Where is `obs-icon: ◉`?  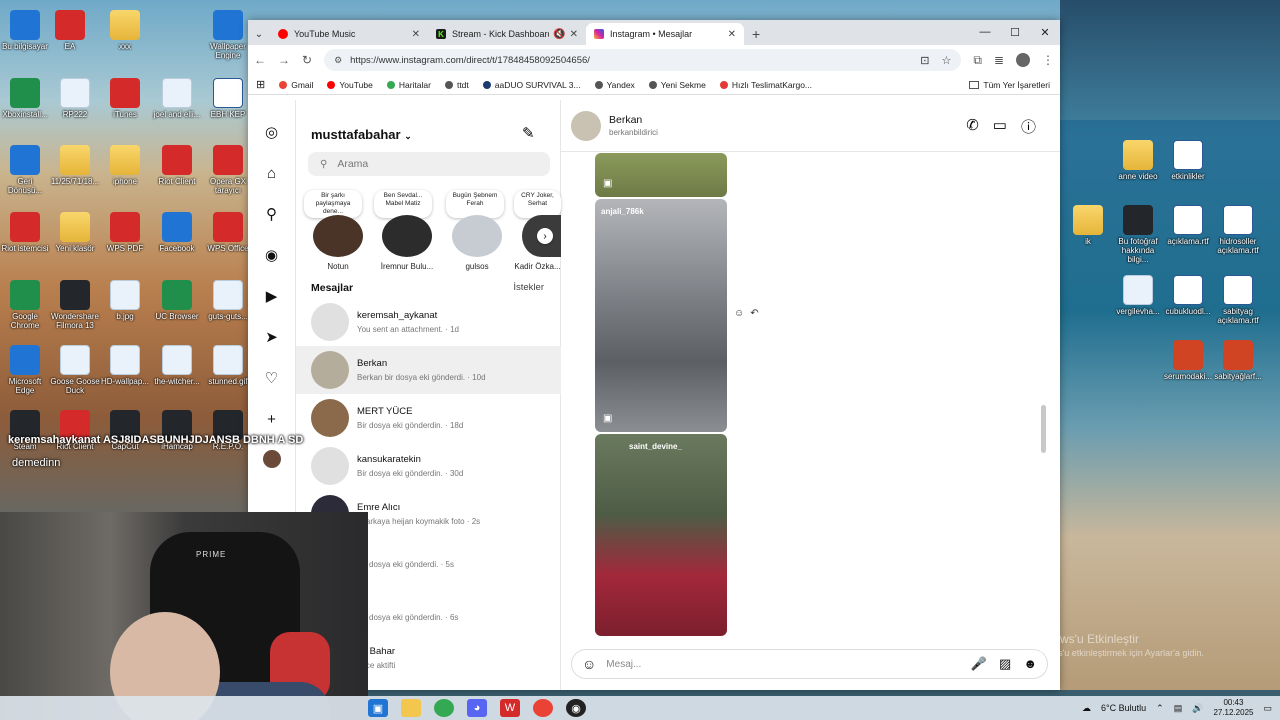
obs-icon: ◉ is located at coordinates (576, 708).